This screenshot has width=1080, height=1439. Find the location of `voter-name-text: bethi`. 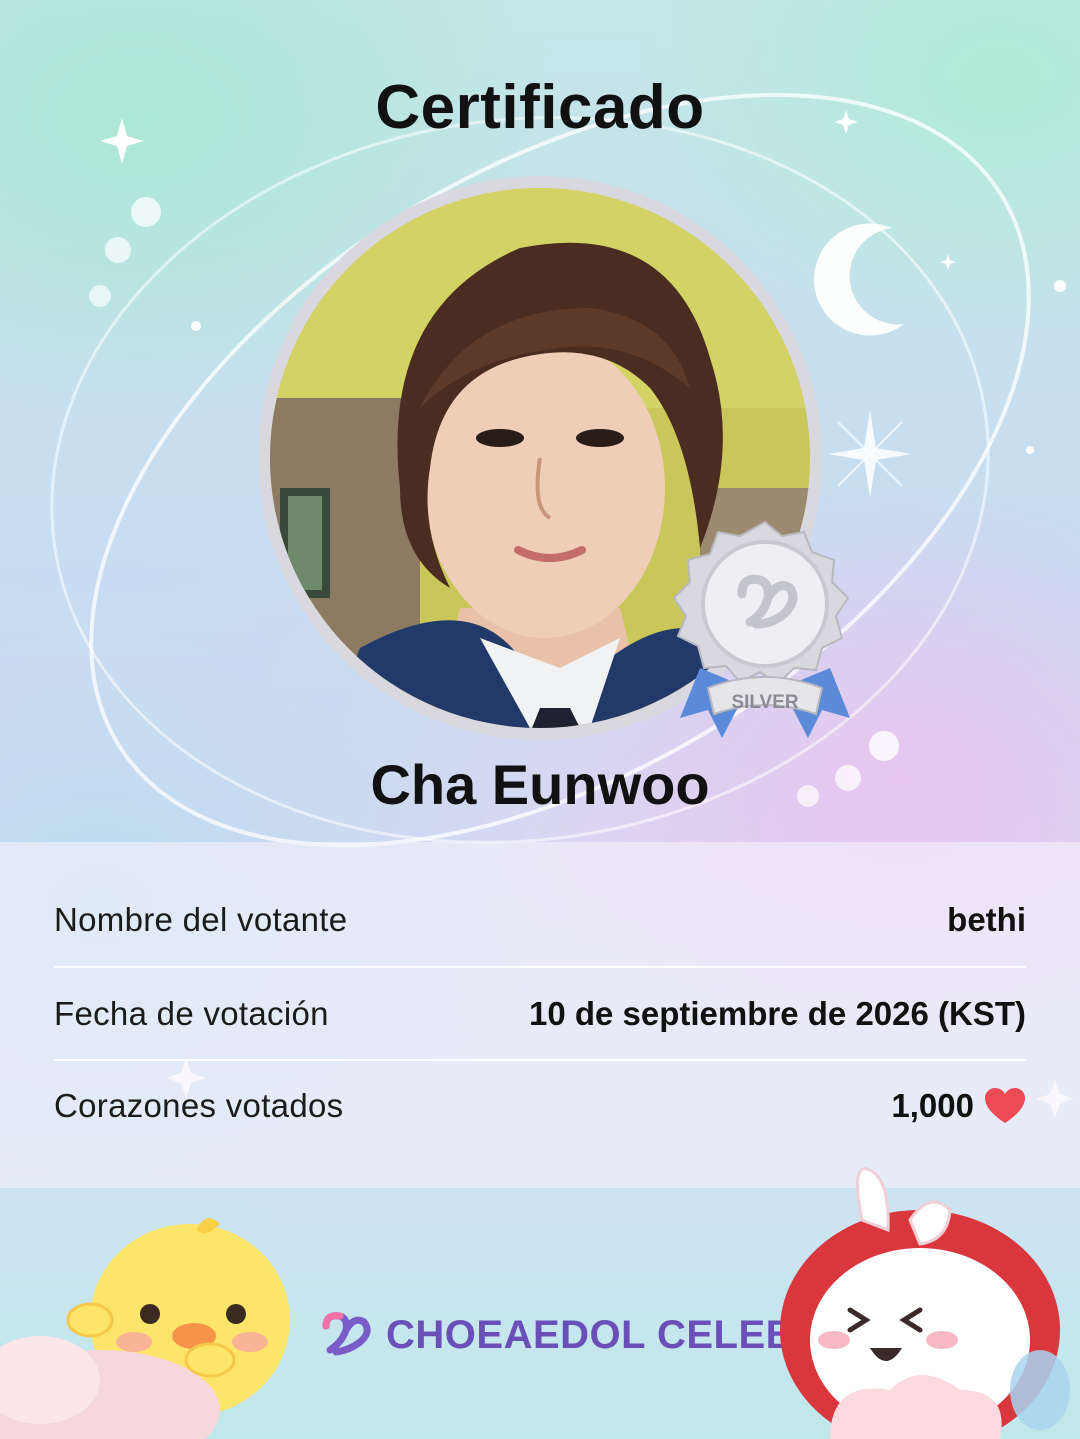

voter-name-text: bethi is located at coordinates (986, 919).